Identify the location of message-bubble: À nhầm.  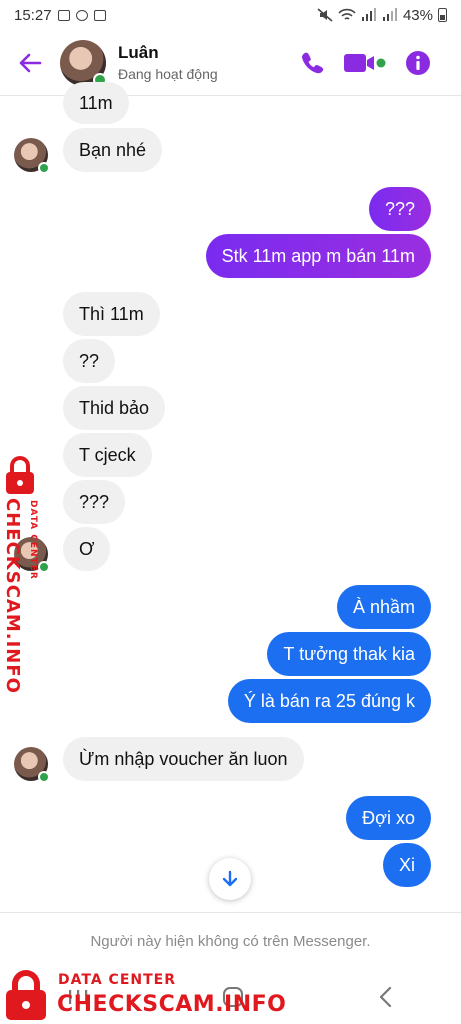
(383, 607).